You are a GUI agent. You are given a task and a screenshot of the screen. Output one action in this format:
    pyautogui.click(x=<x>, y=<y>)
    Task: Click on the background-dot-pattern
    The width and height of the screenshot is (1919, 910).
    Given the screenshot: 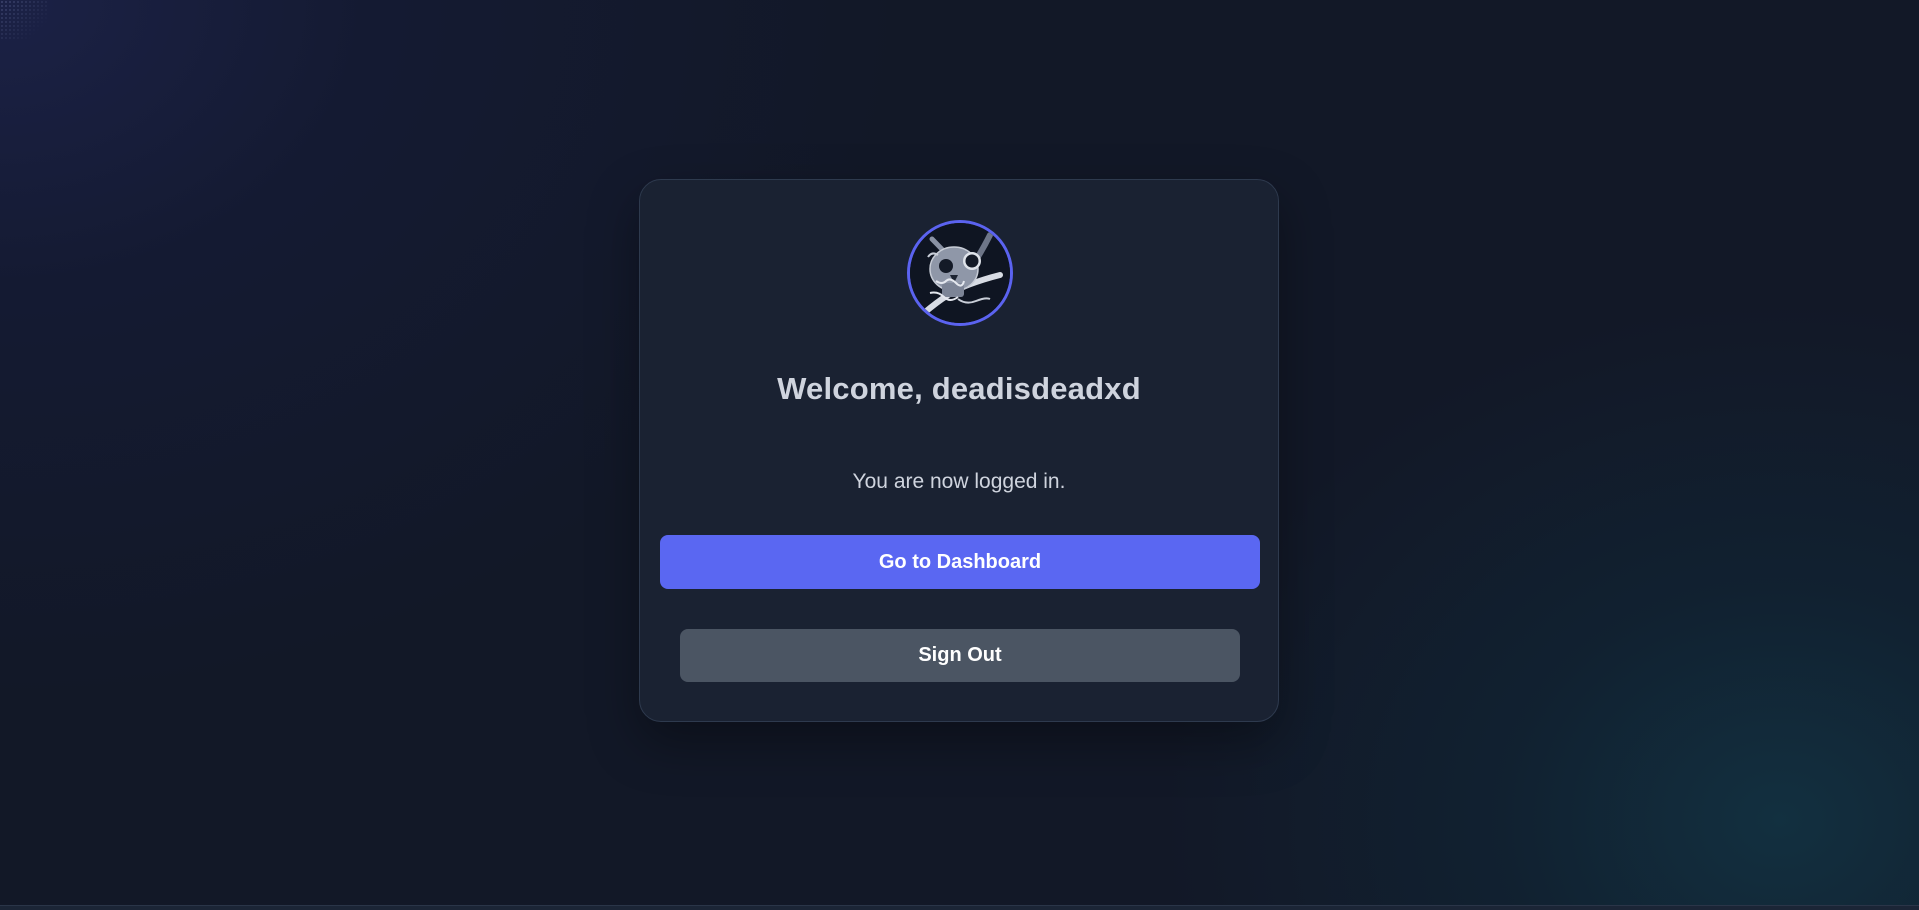 What is the action you would take?
    pyautogui.click(x=24, y=20)
    